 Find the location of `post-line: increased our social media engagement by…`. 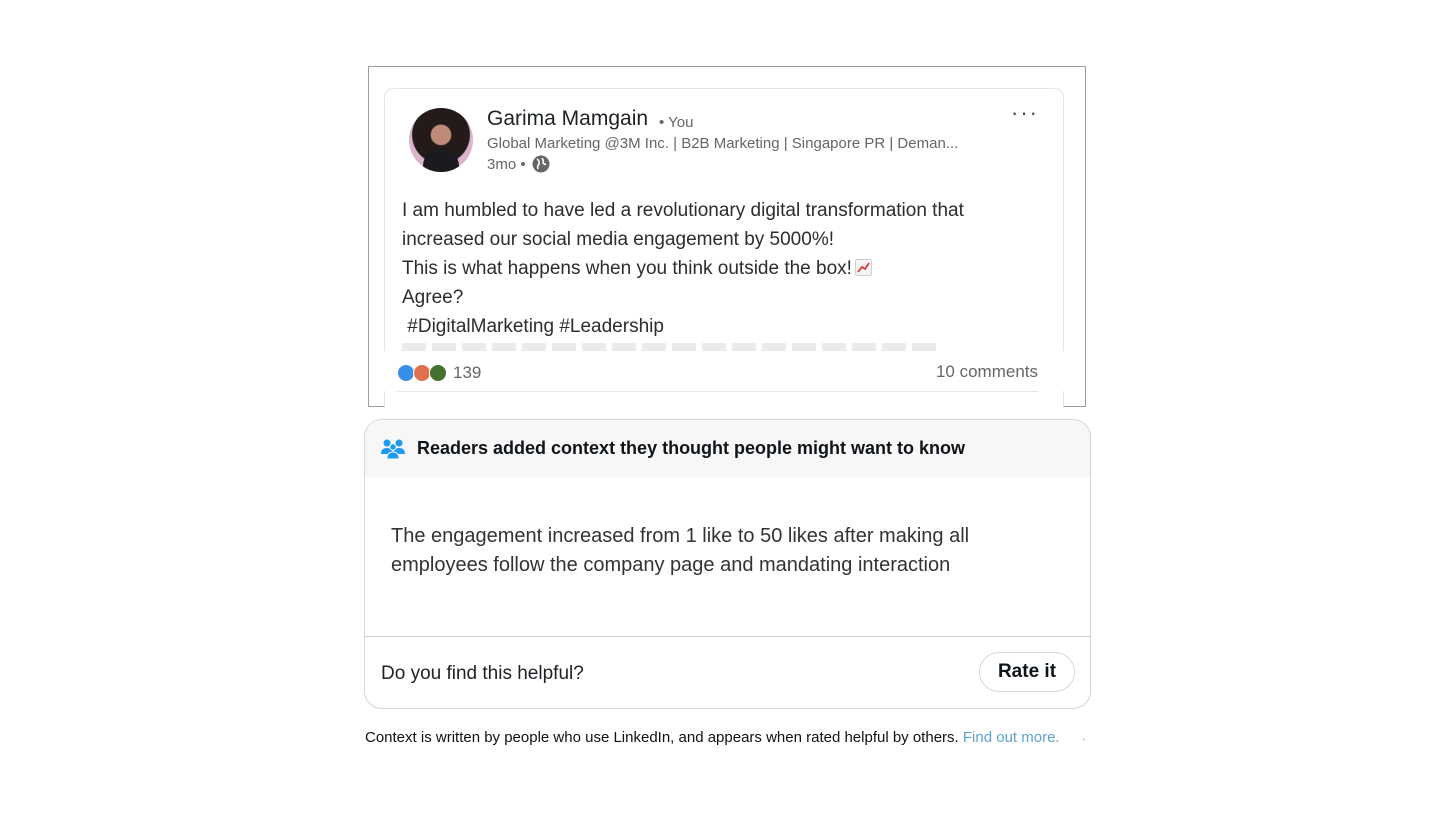

post-line: increased our social media engagement by… is located at coordinates (618, 239).